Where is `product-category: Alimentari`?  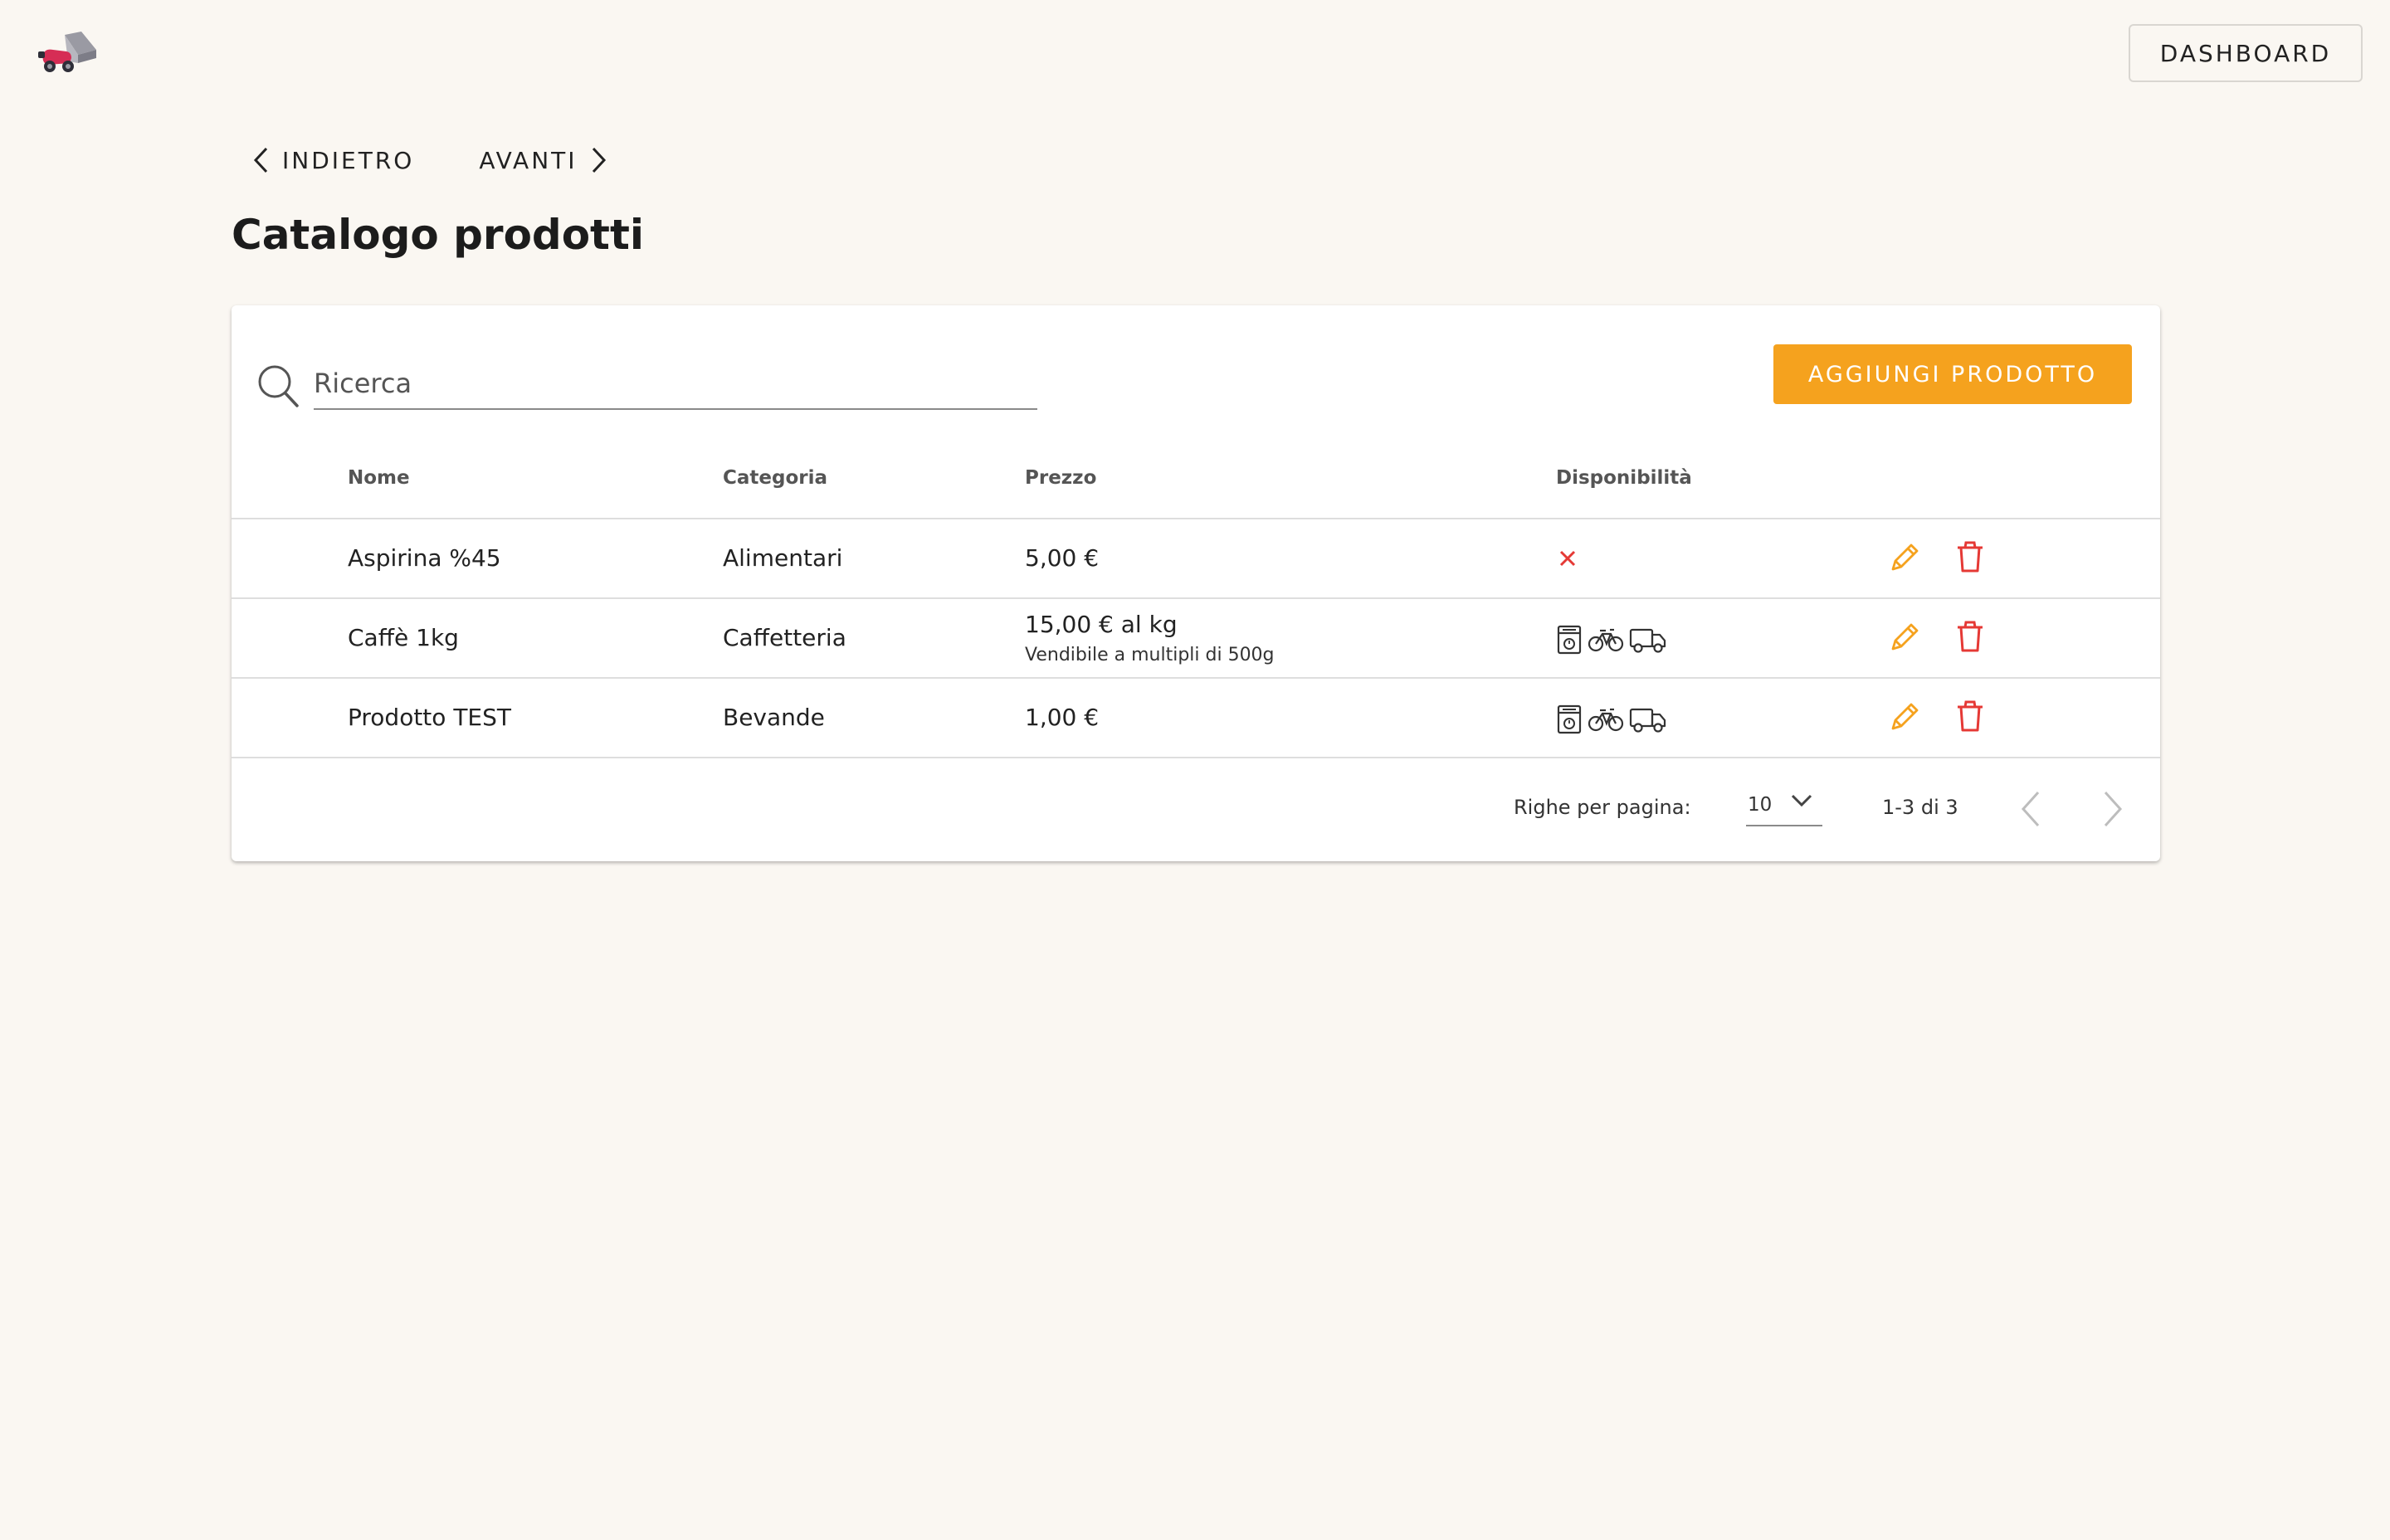
product-category: Alimentari is located at coordinates (783, 558).